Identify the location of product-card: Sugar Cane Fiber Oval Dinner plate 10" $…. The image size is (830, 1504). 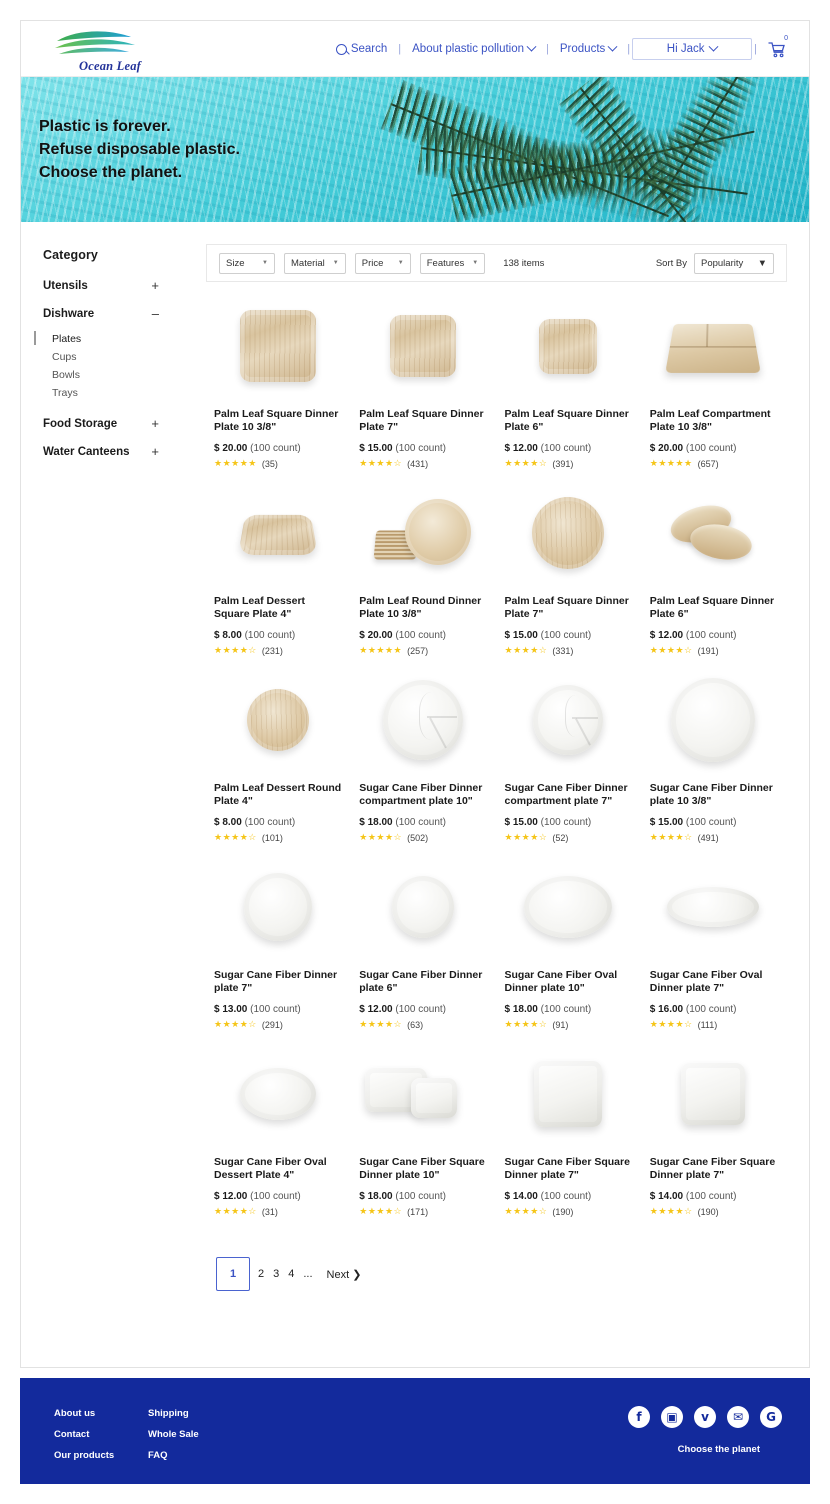
(569, 936).